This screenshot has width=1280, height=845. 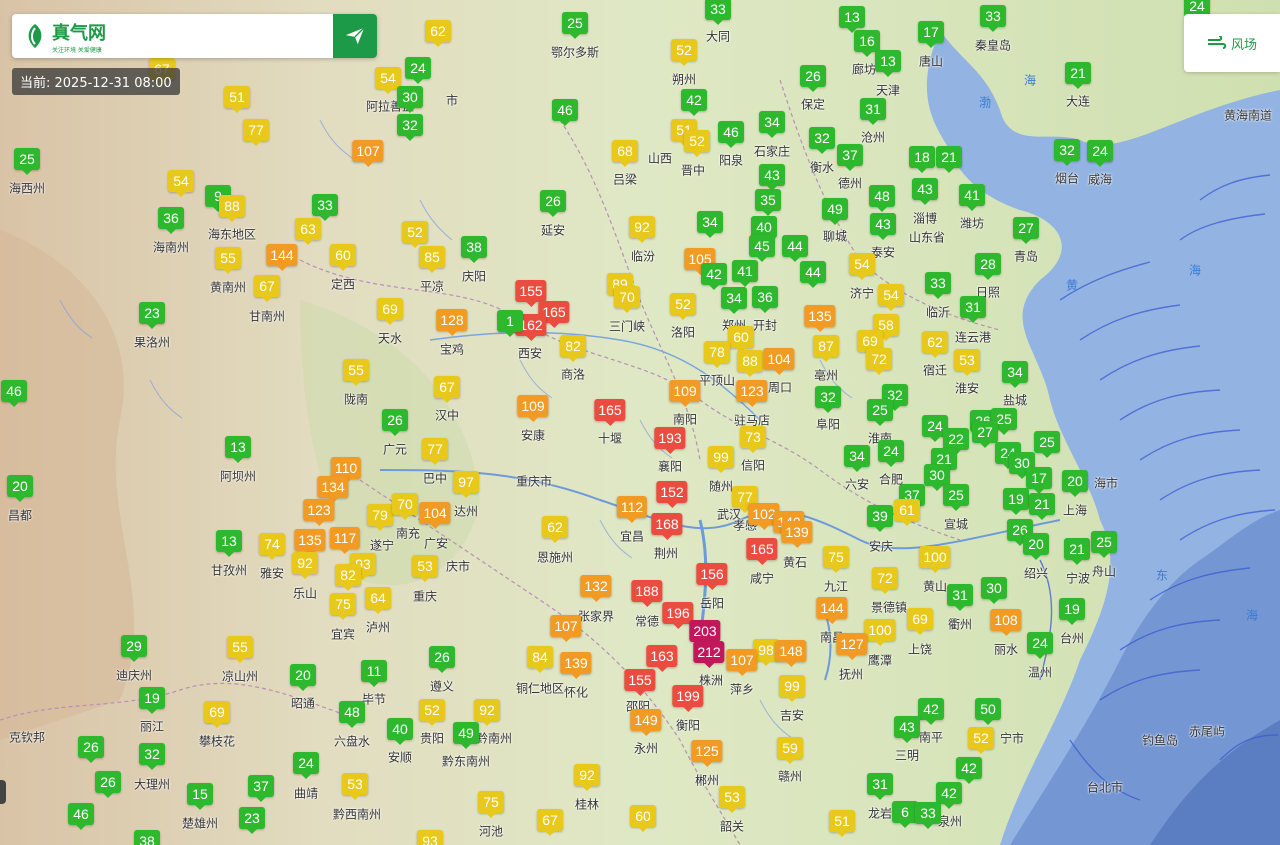 I want to click on aqi-marker: 28, so click(x=988, y=266).